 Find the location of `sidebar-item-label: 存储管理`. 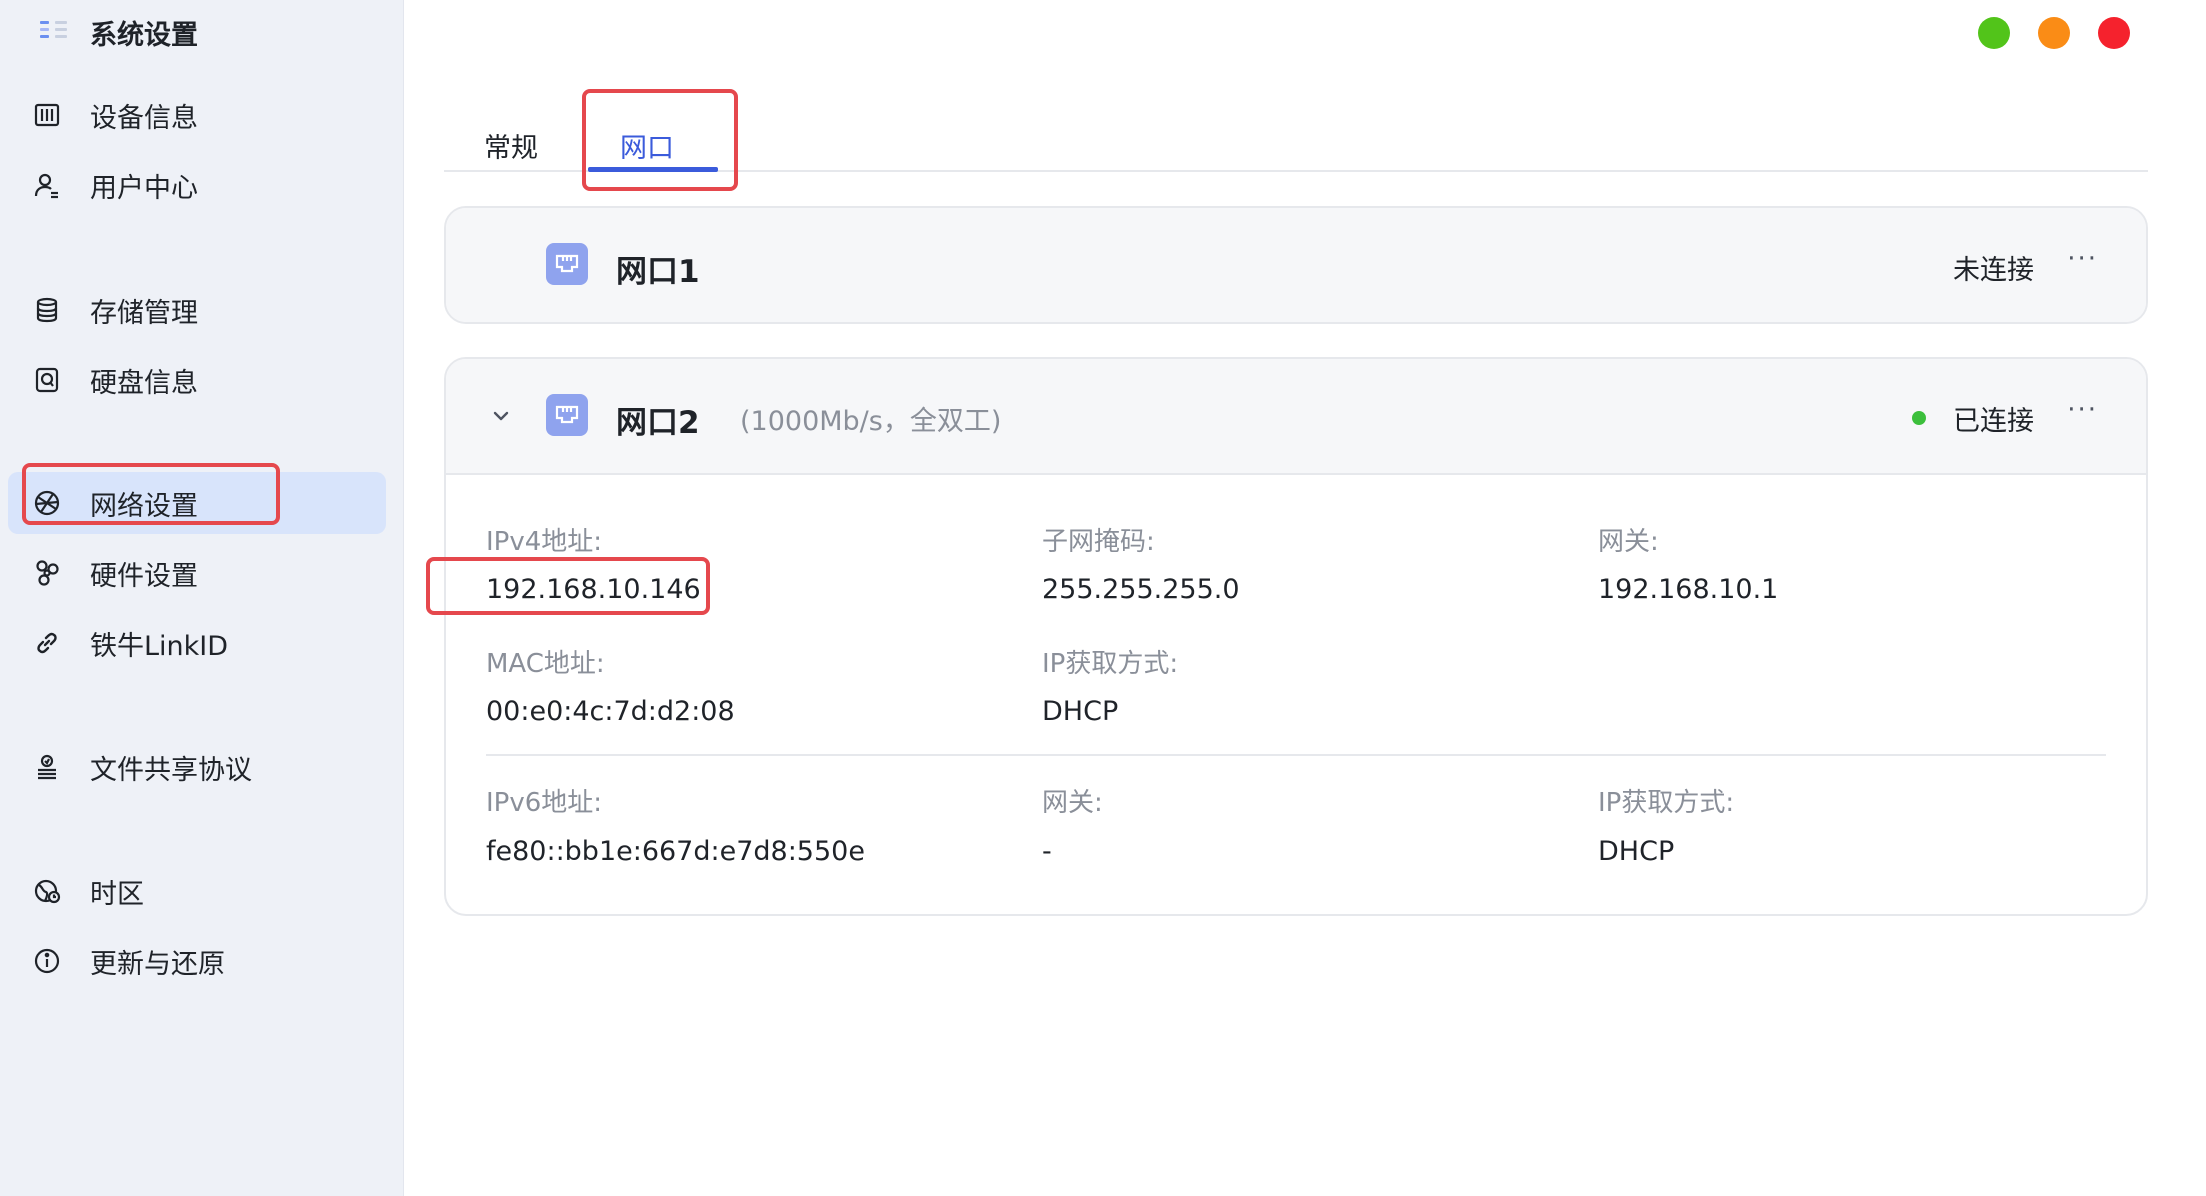

sidebar-item-label: 存储管理 is located at coordinates (144, 313).